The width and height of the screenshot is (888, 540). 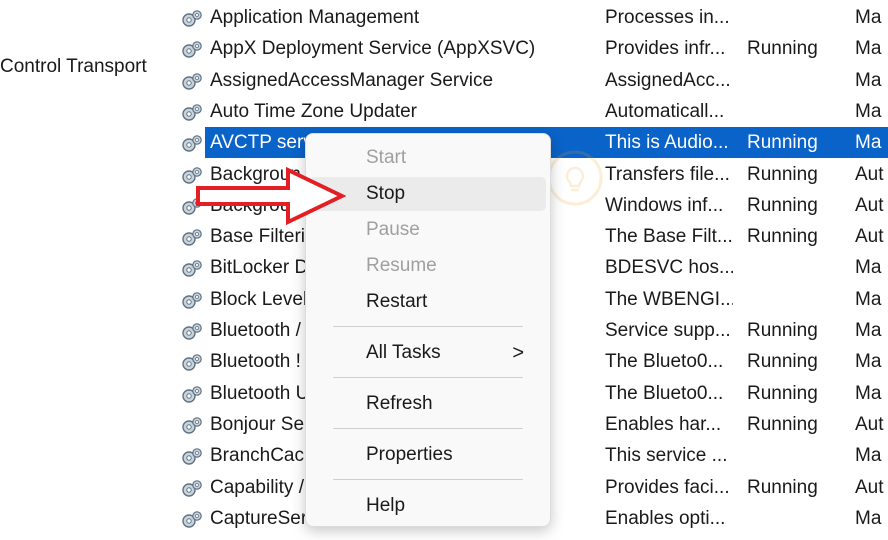 I want to click on menu-item-label: Start, so click(x=386, y=157).